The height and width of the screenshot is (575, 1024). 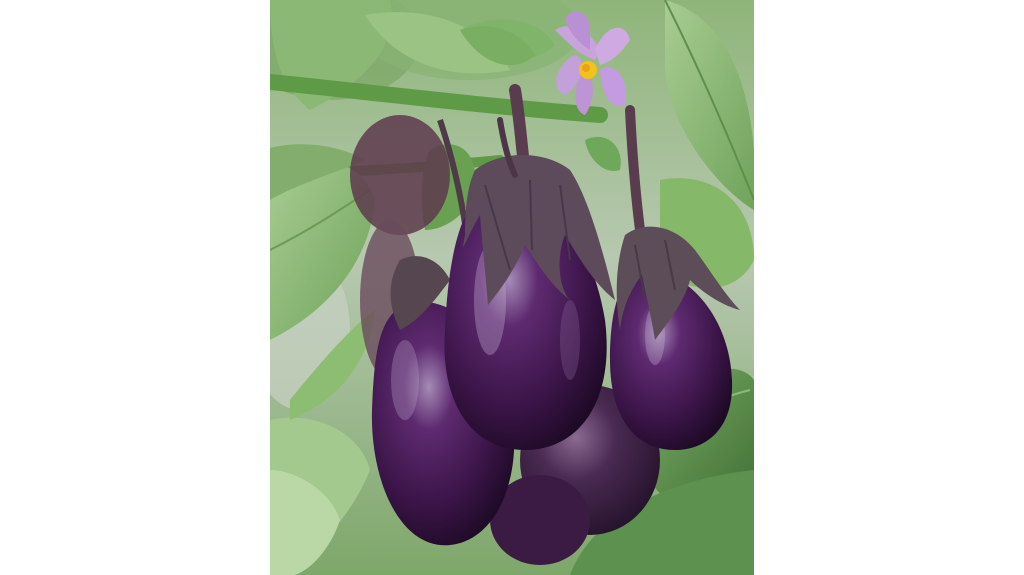 What do you see at coordinates (400, 175) in the screenshot?
I see `eggplant-back` at bounding box center [400, 175].